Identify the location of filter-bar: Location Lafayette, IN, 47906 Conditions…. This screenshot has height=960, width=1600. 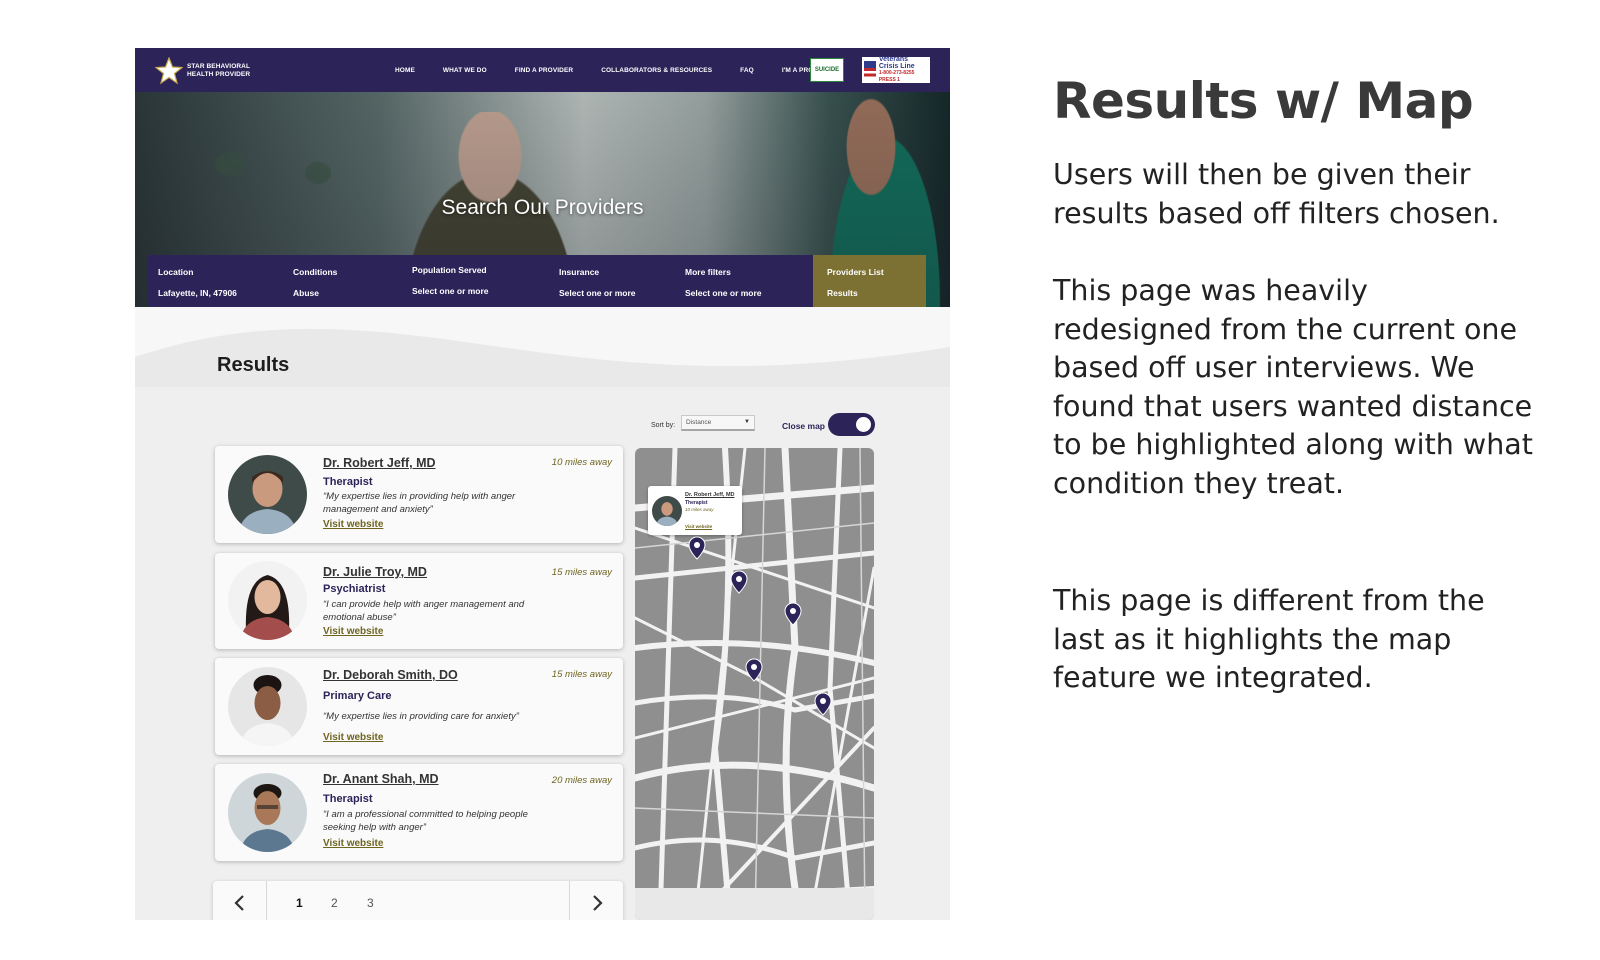
(537, 281).